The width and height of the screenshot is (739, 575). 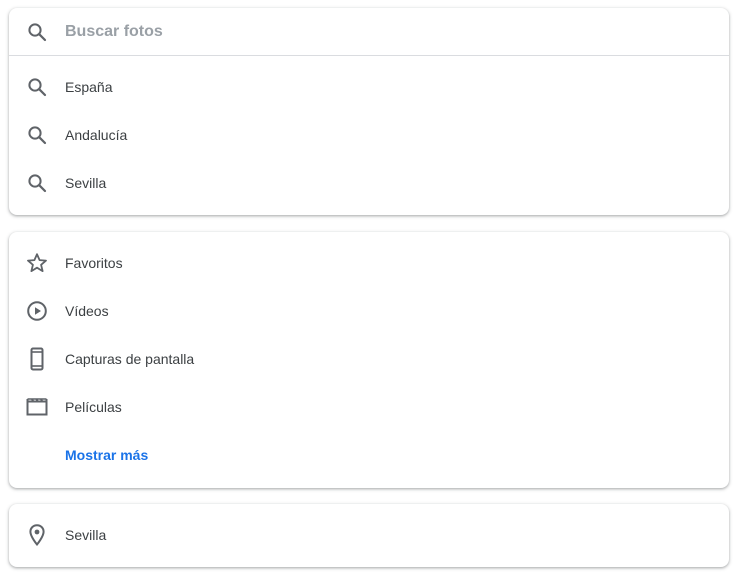 What do you see at coordinates (86, 183) in the screenshot?
I see `suggestion-label: Sevilla` at bounding box center [86, 183].